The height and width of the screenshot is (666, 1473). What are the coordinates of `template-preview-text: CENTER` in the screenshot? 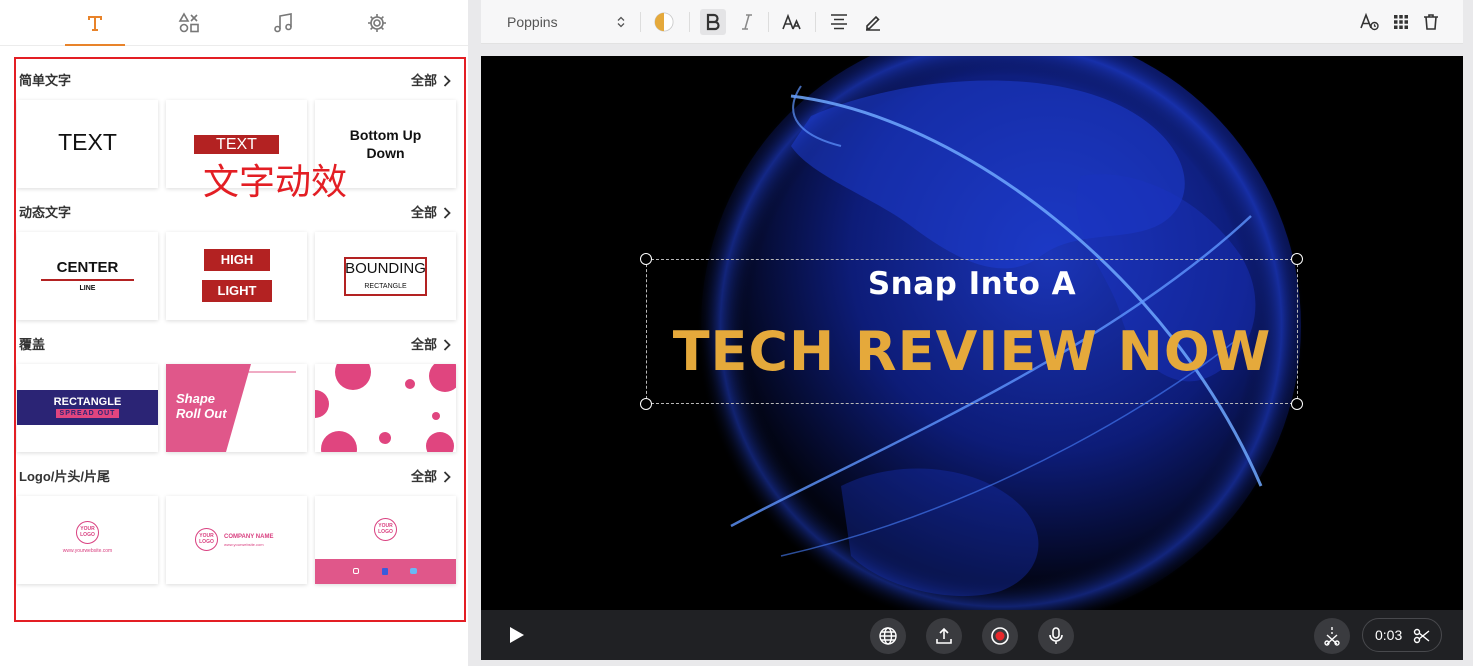 It's located at (87, 267).